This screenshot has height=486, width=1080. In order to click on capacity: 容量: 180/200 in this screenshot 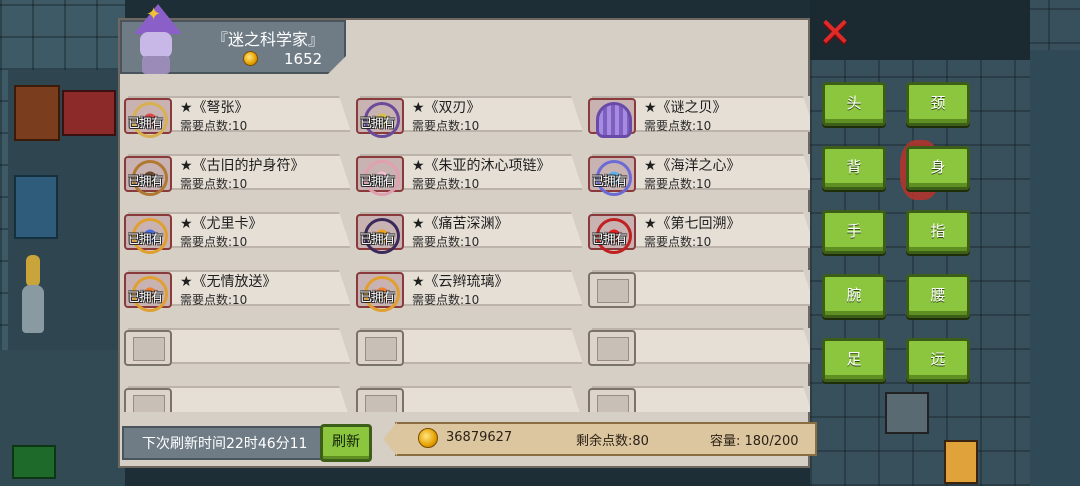, I will do `click(754, 441)`.